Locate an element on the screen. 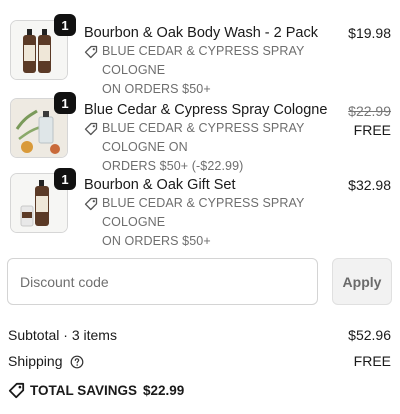 The image size is (400, 414). shipping-row-label: Shipping is located at coordinates (46, 361).